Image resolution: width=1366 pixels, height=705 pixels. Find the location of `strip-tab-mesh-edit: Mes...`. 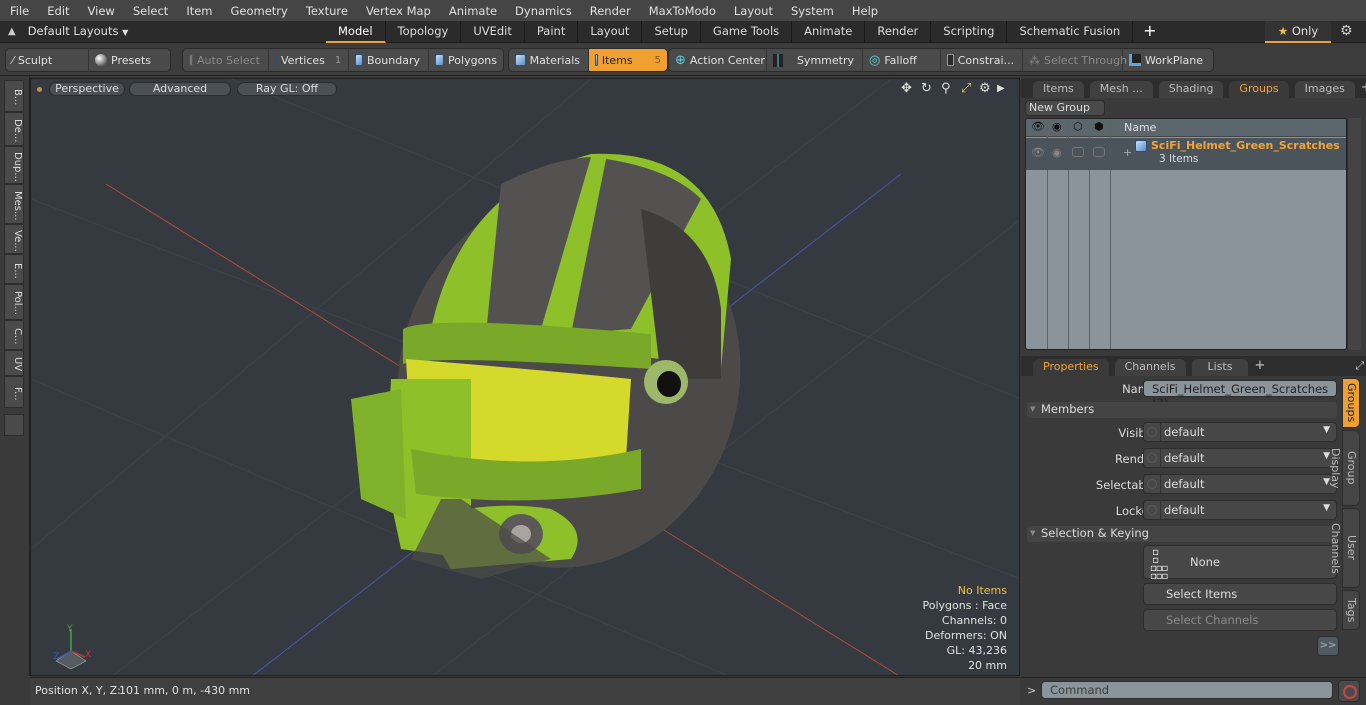

strip-tab-mesh-edit: Mes... is located at coordinates (14, 204).